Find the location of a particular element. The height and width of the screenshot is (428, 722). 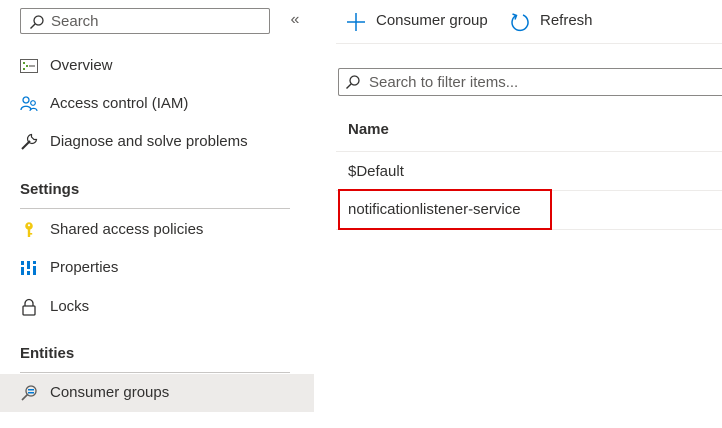

entities-section-header: Entities is located at coordinates (47, 353).